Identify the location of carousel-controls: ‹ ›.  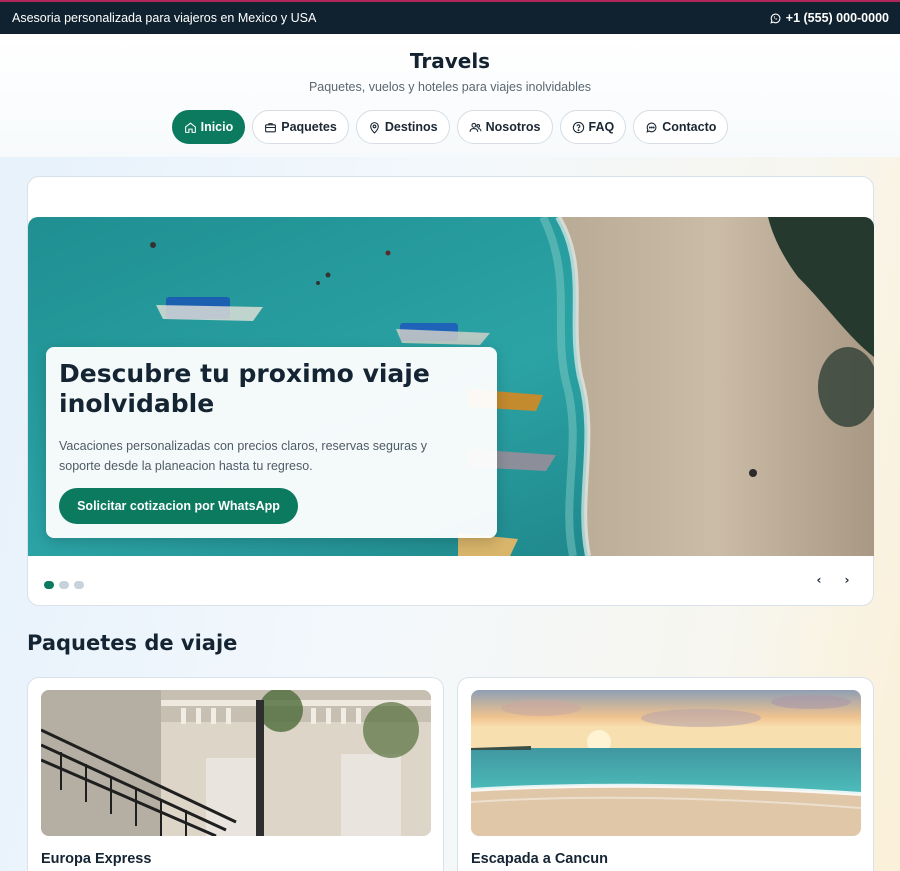
(833, 580).